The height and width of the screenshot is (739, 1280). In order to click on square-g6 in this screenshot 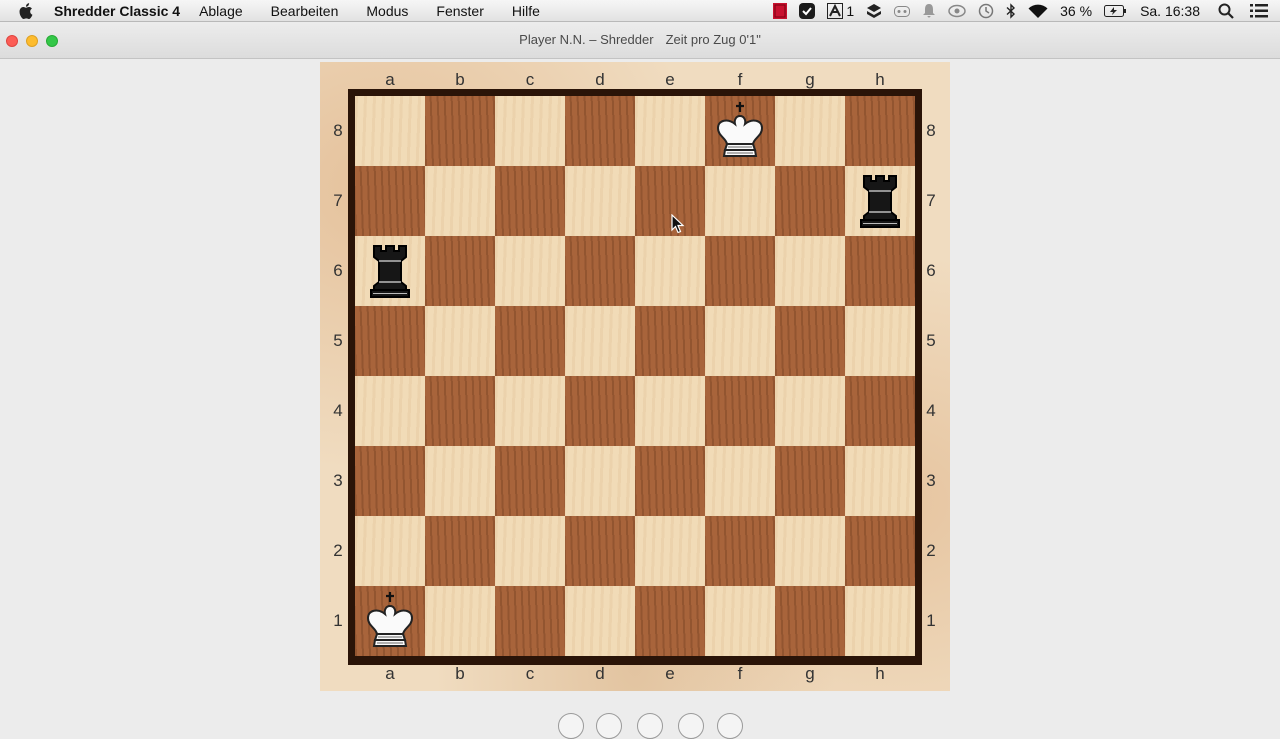, I will do `click(810, 271)`.